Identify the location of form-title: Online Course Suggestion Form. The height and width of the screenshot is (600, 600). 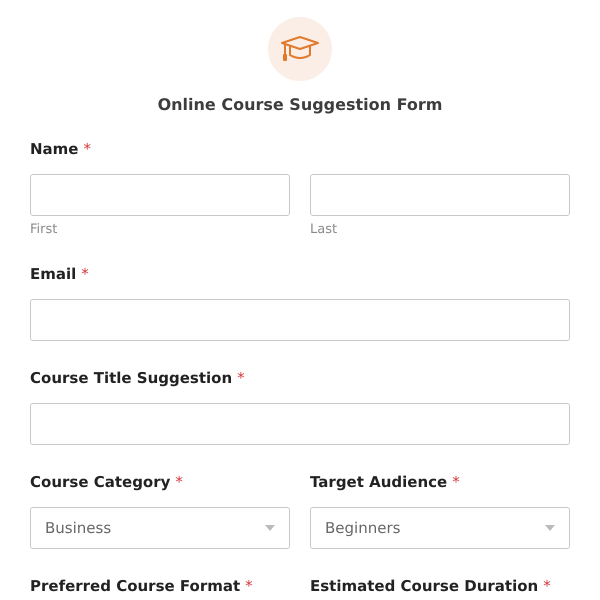
(300, 104).